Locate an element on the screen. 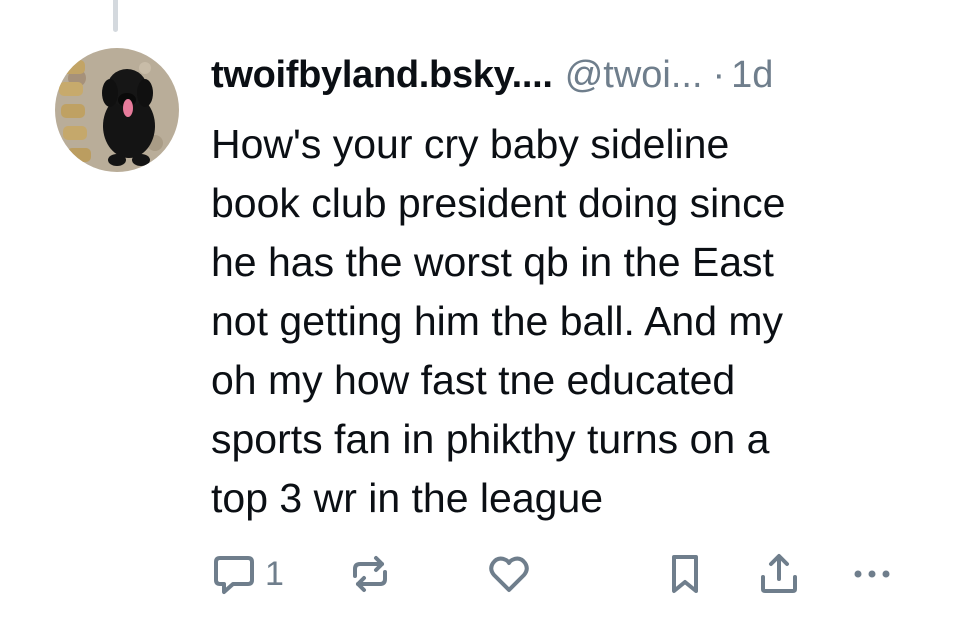  thread-line is located at coordinates (115, 16).